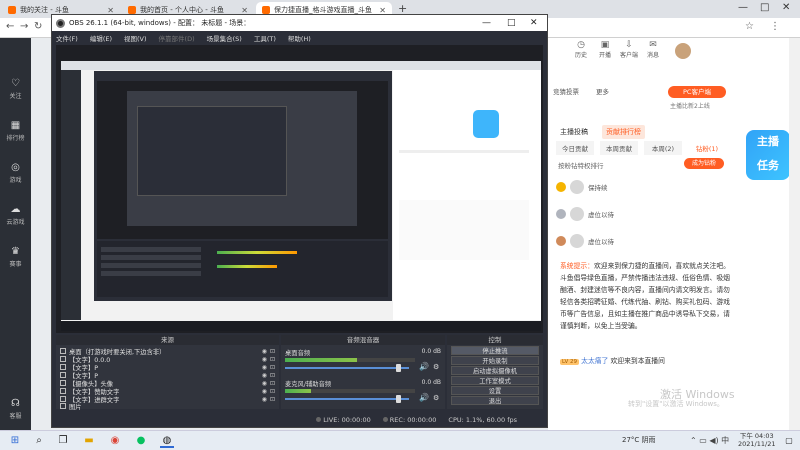  I want to click on level-meter, so click(350, 391).